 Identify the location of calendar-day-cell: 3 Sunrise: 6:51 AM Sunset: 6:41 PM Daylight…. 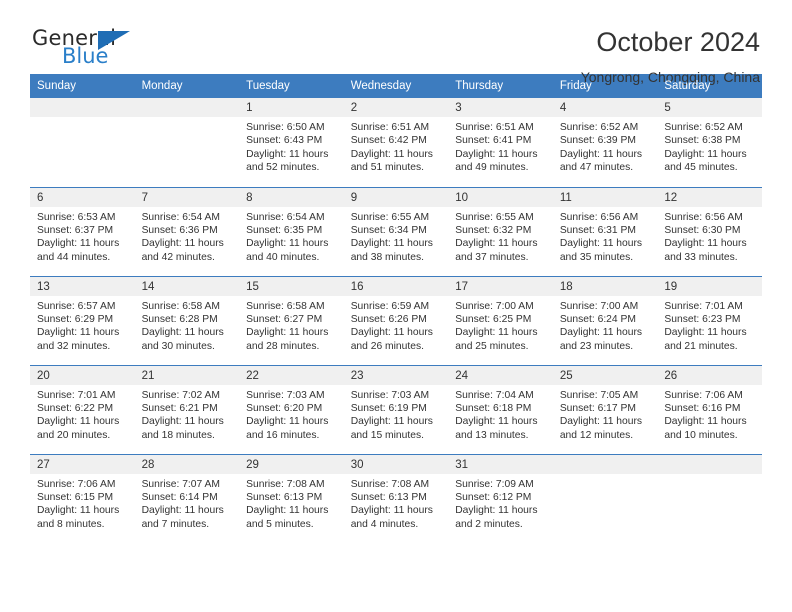
(500, 142).